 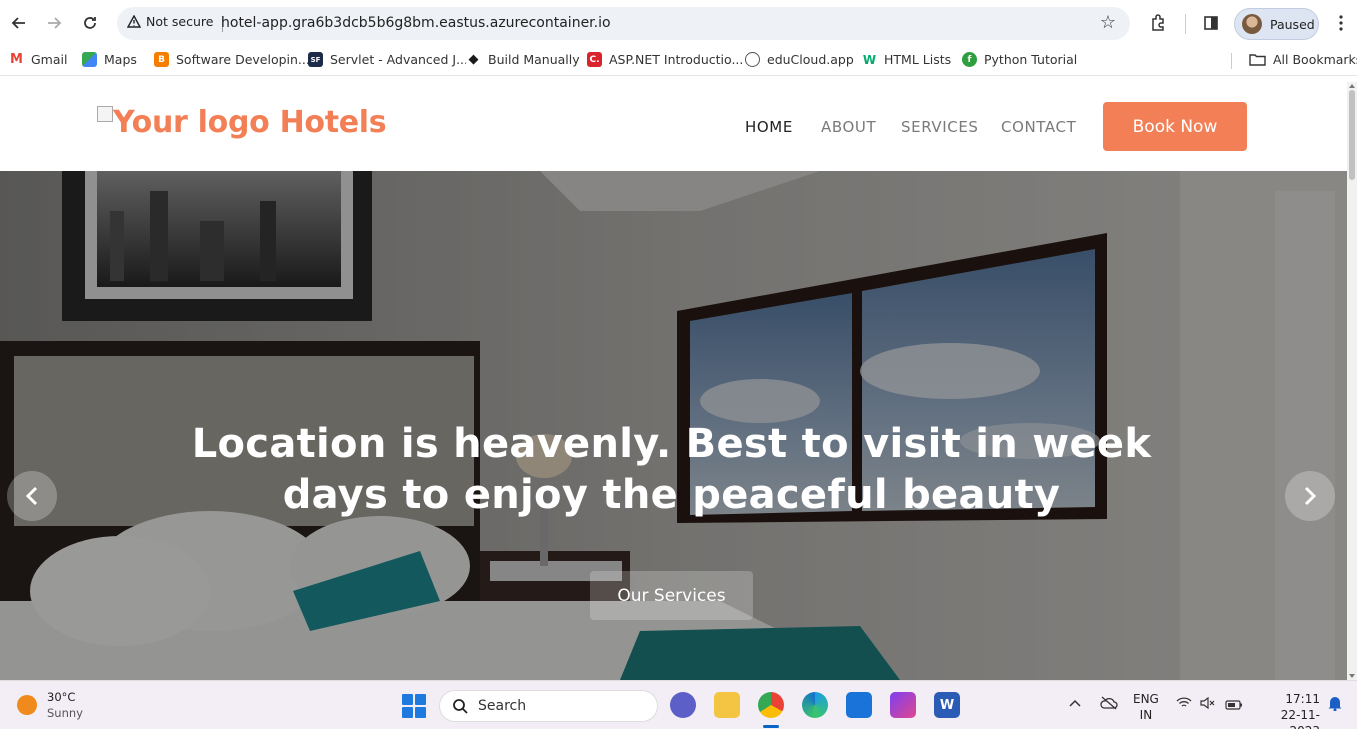 I want to click on forward-arrow-icon, so click(x=54, y=23).